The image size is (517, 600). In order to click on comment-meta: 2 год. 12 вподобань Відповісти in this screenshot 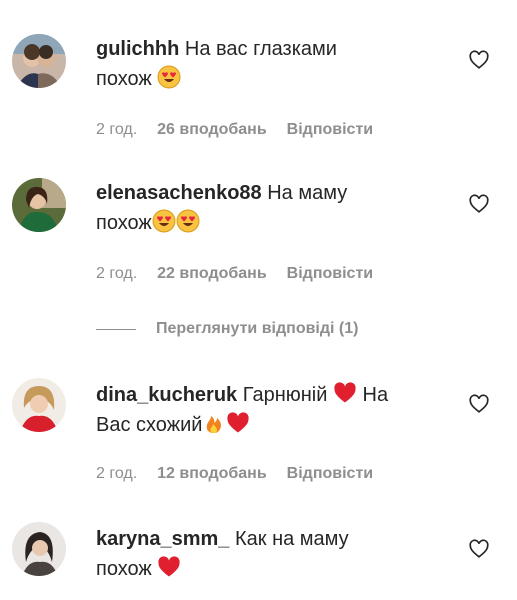, I will do `click(234, 474)`.